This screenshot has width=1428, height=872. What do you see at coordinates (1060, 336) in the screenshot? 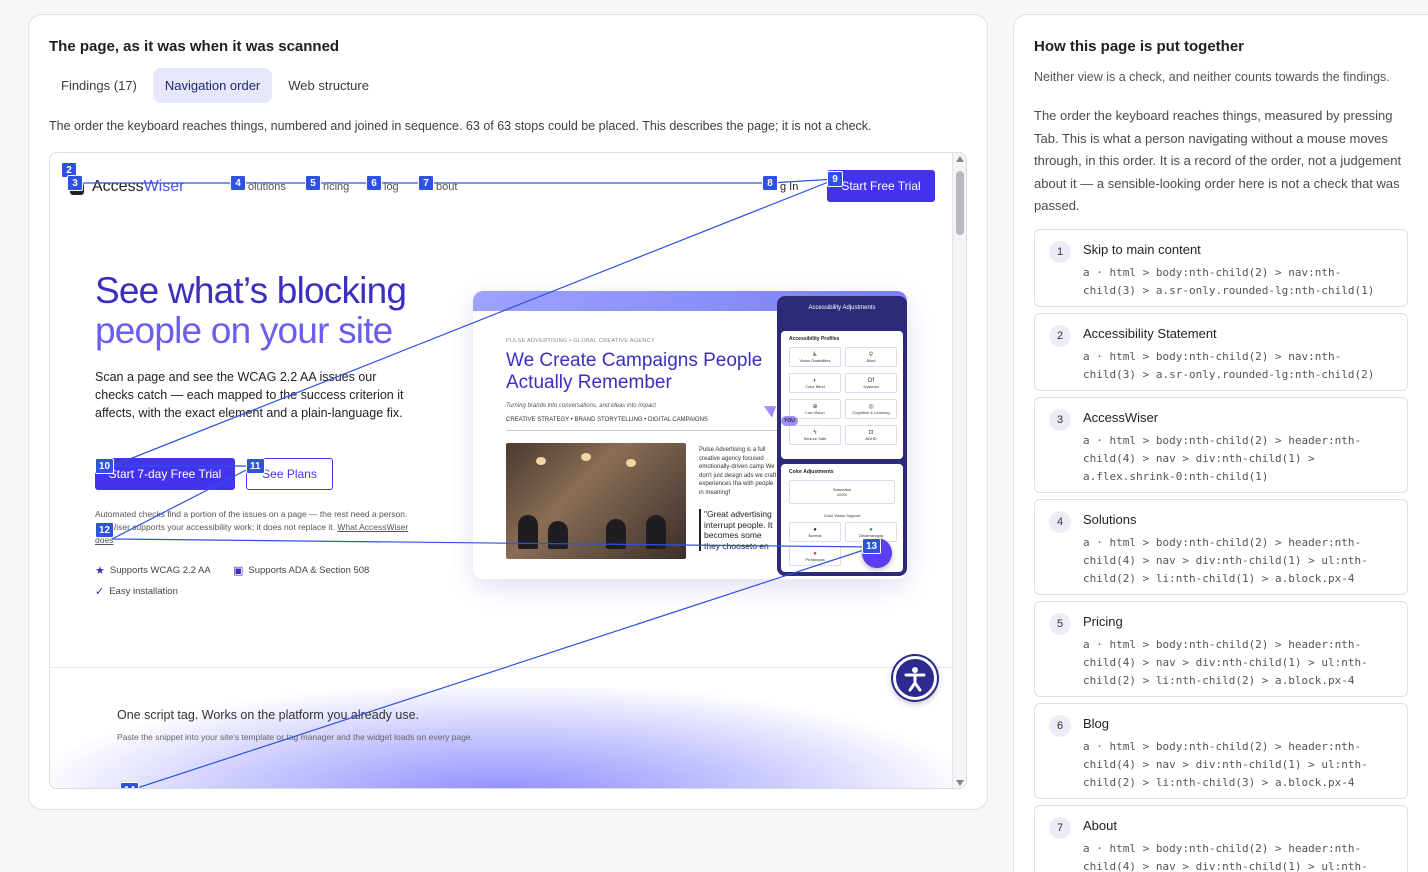
I see `stop-number: 2` at bounding box center [1060, 336].